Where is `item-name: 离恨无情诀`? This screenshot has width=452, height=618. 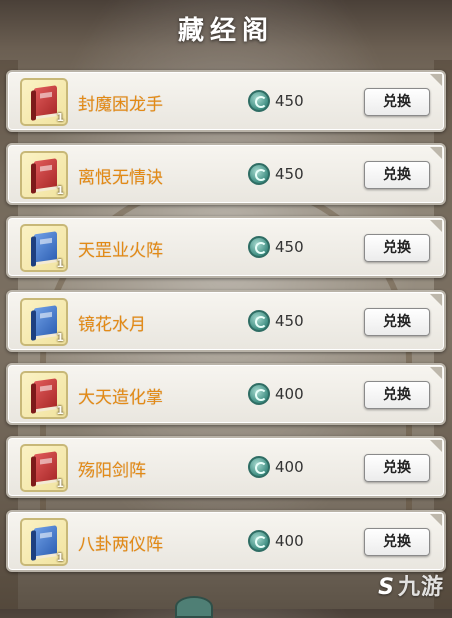
item-name: 离恨无情诀 is located at coordinates (120, 178).